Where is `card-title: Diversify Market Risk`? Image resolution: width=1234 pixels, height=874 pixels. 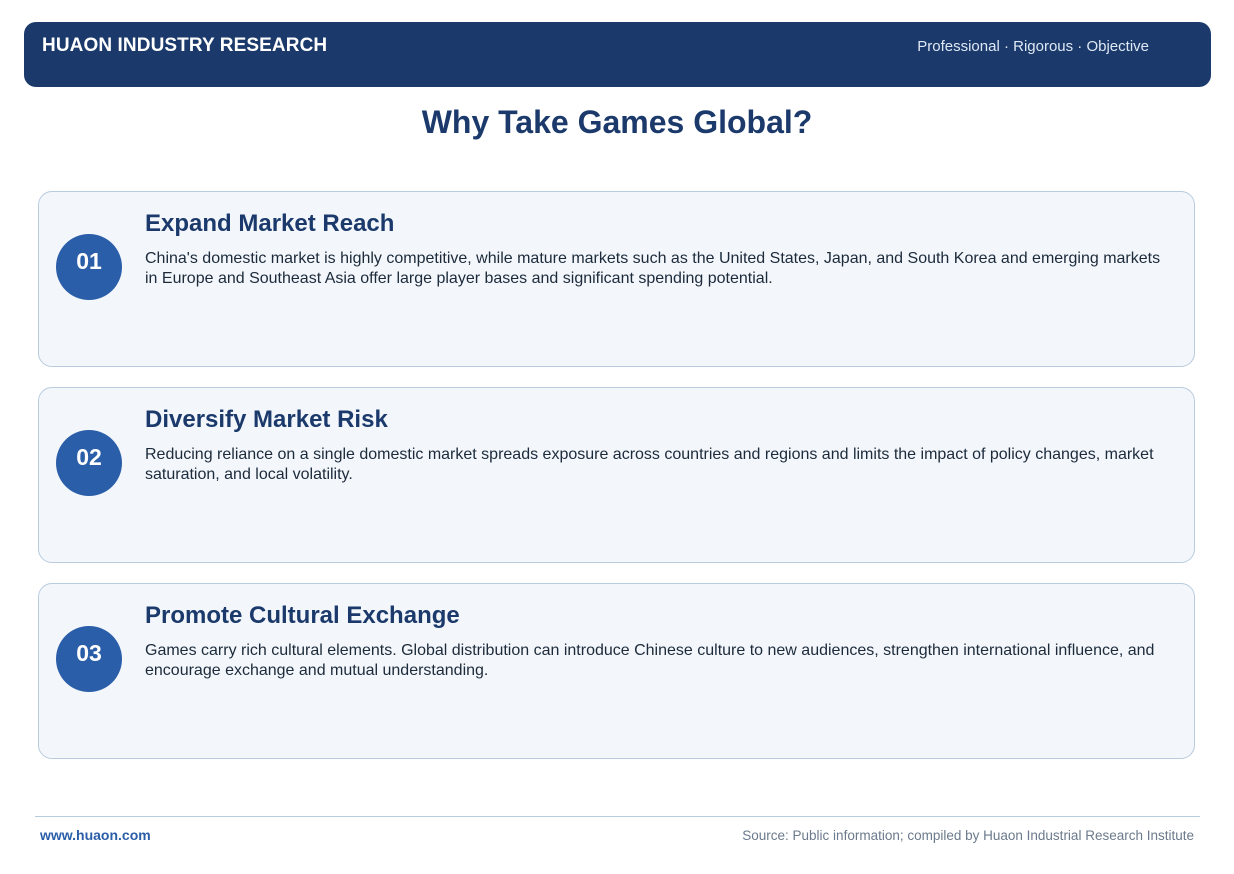
card-title: Diversify Market Risk is located at coordinates (266, 419).